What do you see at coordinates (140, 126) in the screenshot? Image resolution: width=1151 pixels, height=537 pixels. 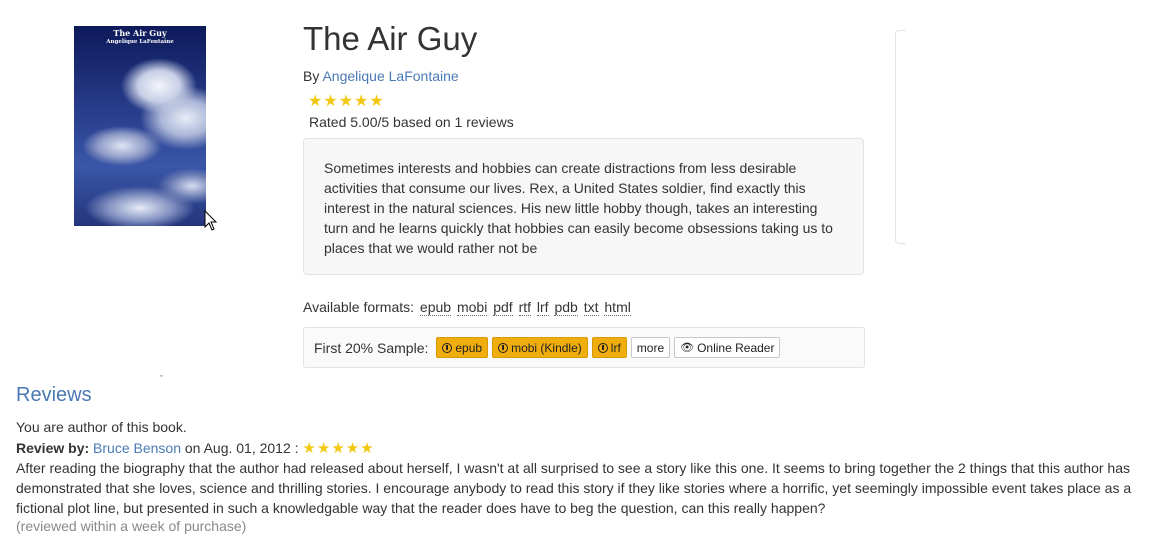 I see `book-cover-image: The Air Guy Angelique LaFontaine` at bounding box center [140, 126].